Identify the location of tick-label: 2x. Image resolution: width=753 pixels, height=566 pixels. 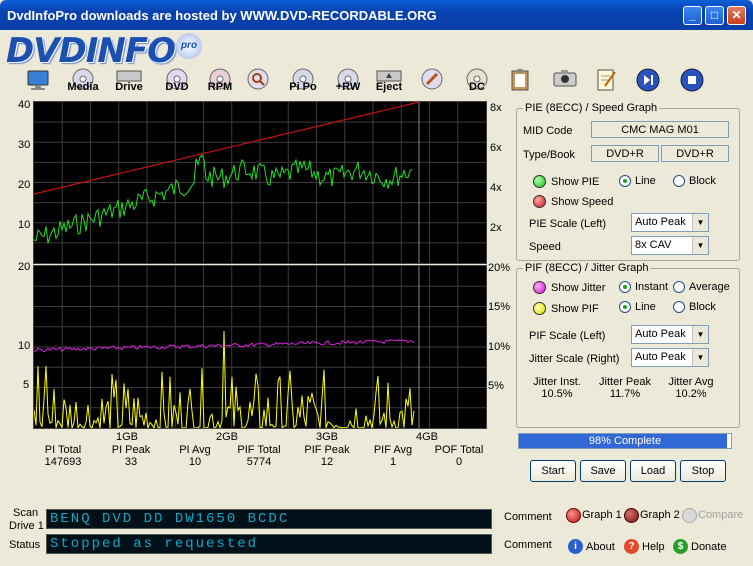
(496, 228).